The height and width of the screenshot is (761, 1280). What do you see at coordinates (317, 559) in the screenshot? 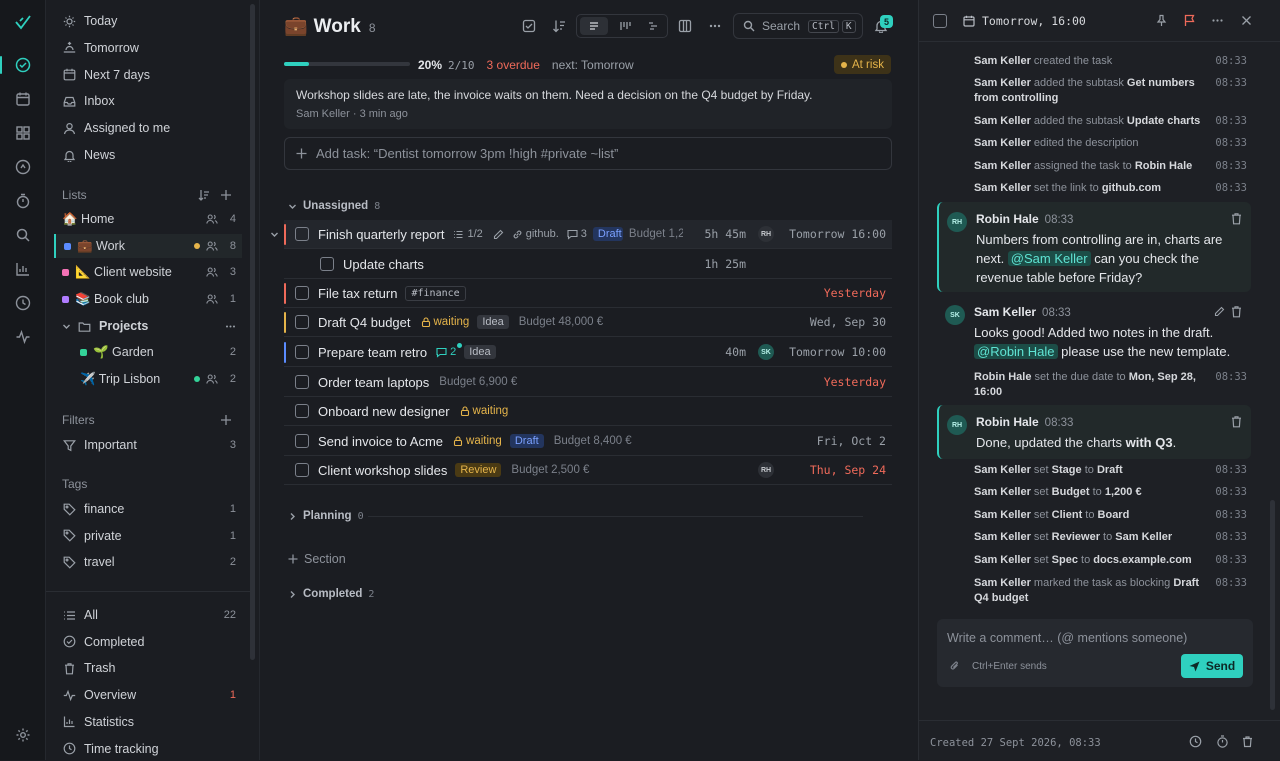
I see `add-section-button: Section` at bounding box center [317, 559].